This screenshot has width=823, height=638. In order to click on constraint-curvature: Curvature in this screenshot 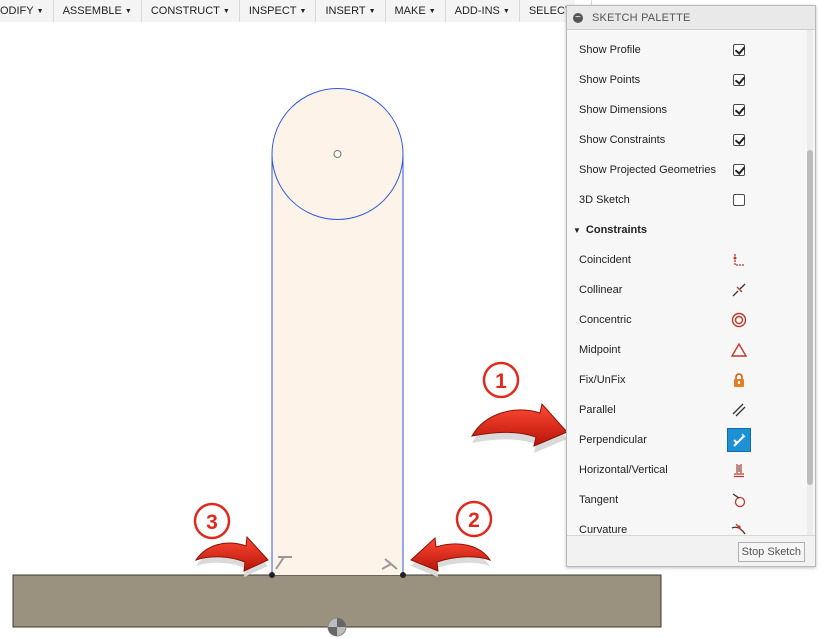, I will do `click(687, 525)`.